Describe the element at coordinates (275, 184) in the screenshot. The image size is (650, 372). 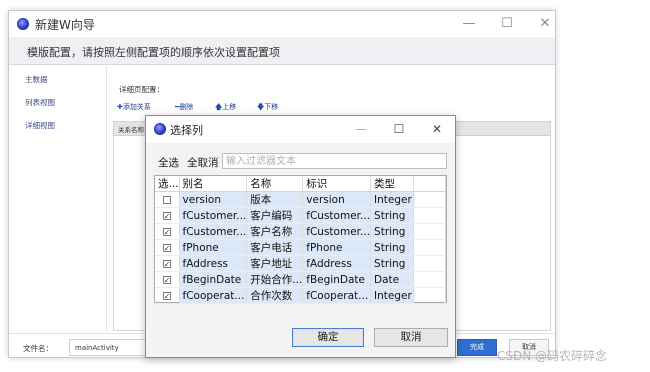
I see `column-header-name: 名称` at that location.